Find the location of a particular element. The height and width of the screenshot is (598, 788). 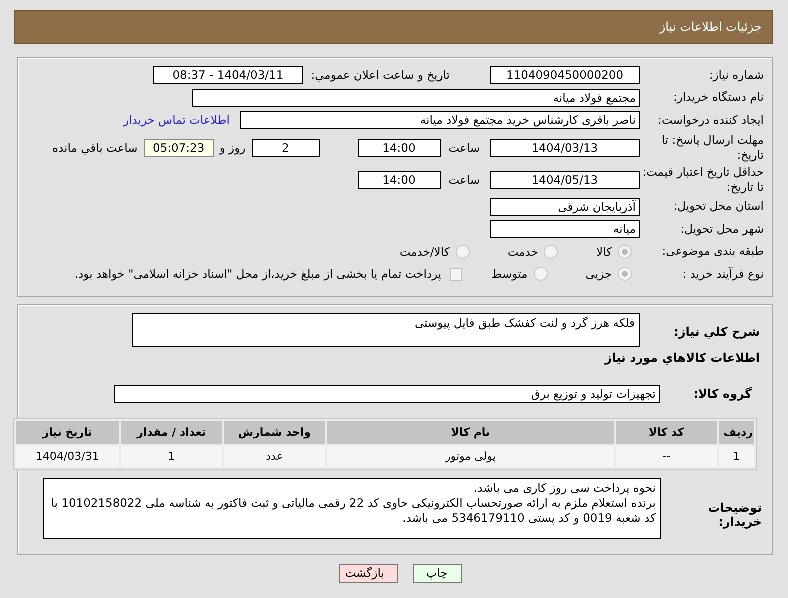

radio-label: متوسط is located at coordinates (510, 274).